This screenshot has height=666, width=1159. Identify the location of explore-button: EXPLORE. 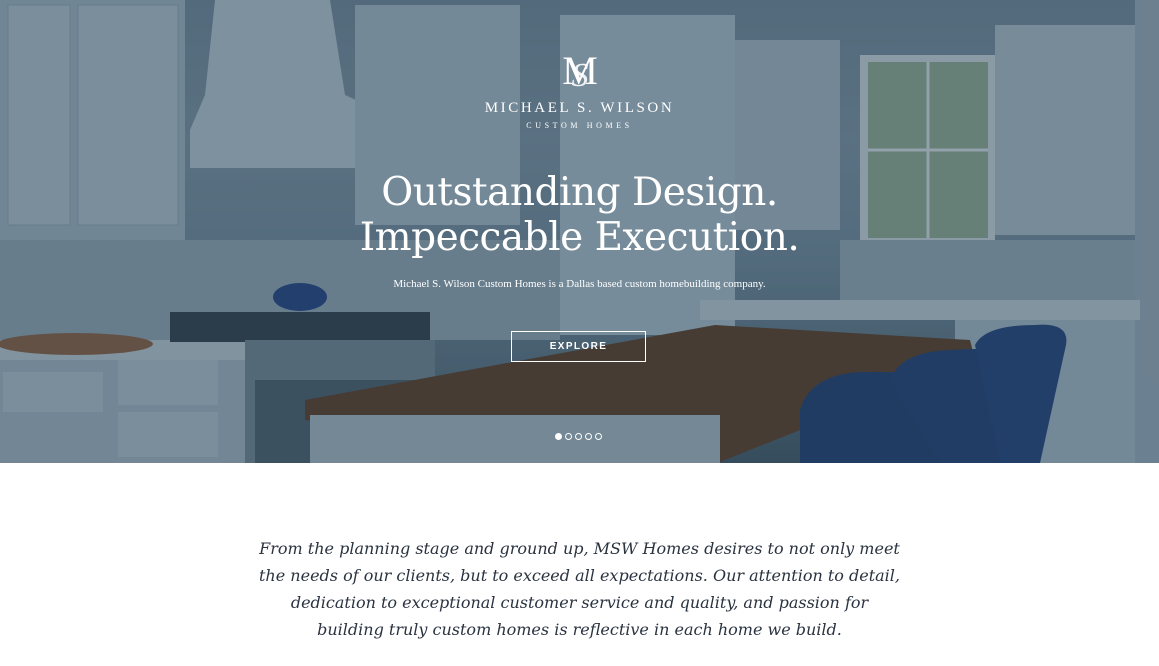
(578, 346).